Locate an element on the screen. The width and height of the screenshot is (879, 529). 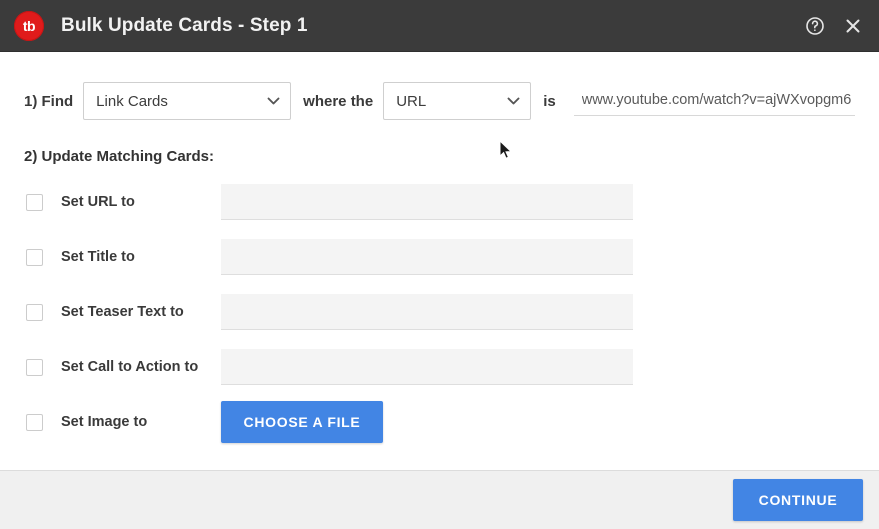
field-row-set-url: Set URL to is located at coordinates (439, 202).